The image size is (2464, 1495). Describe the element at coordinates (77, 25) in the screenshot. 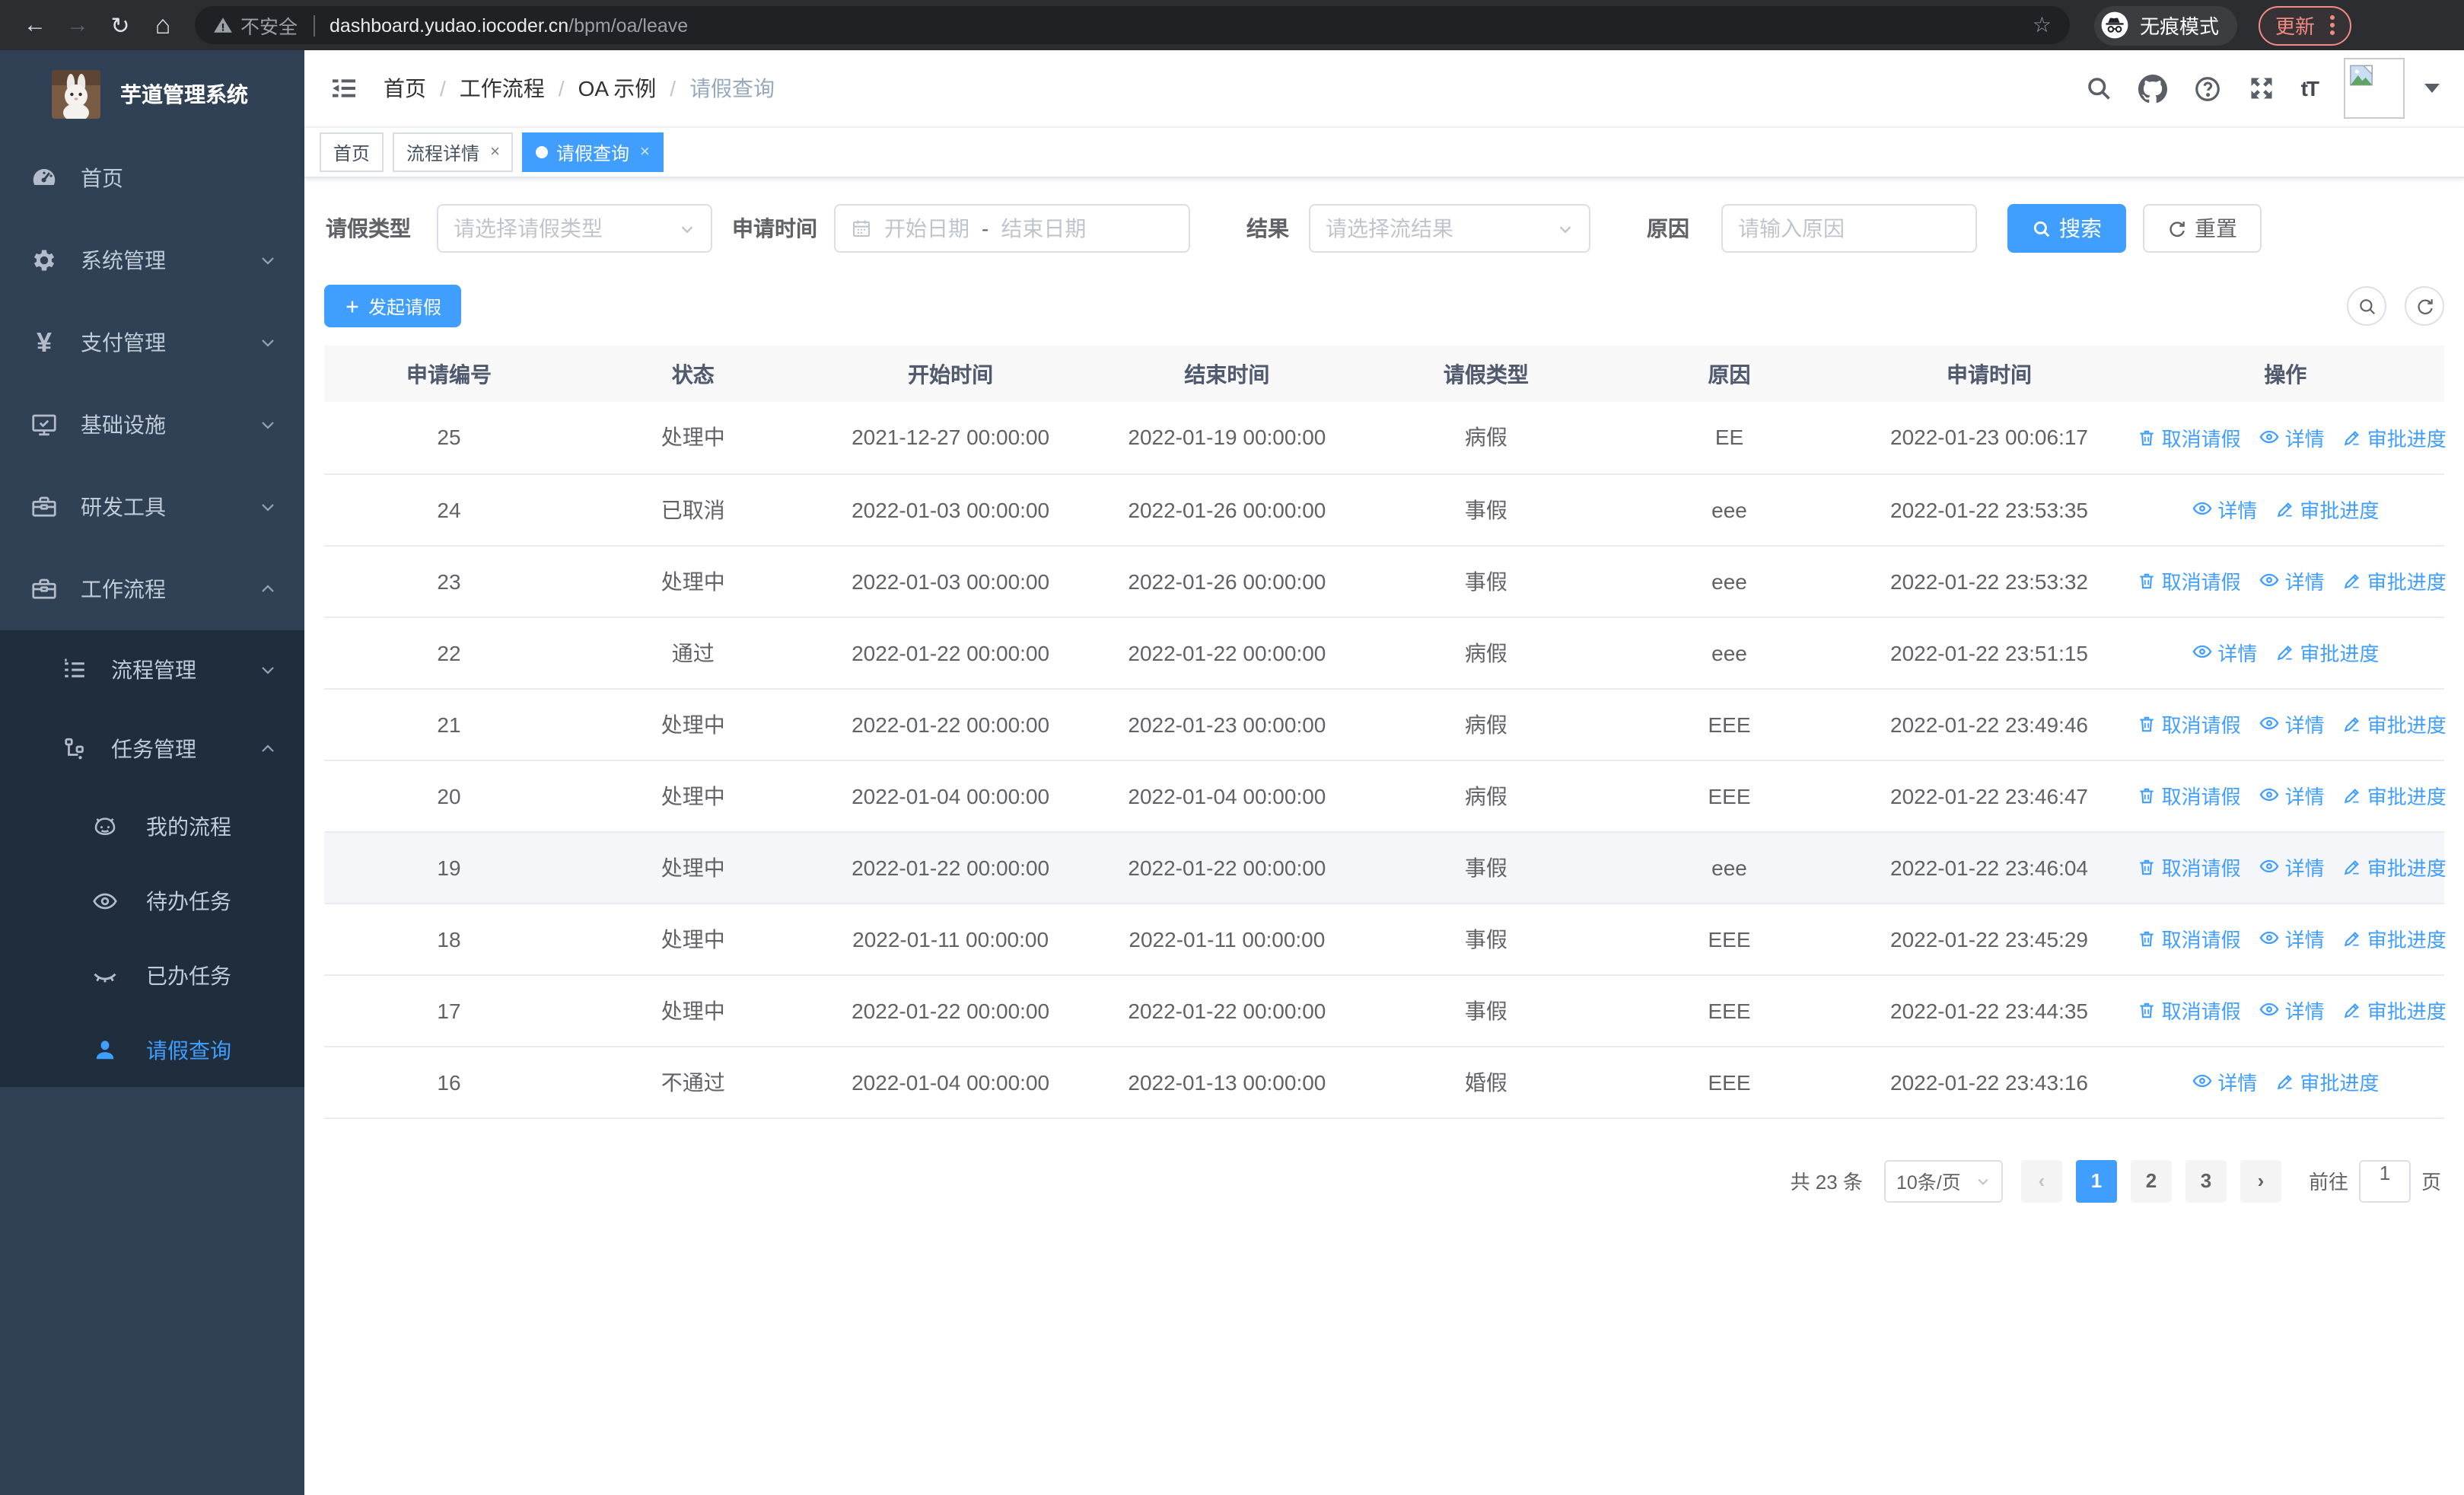

I see `browser-forward-icon: →` at that location.